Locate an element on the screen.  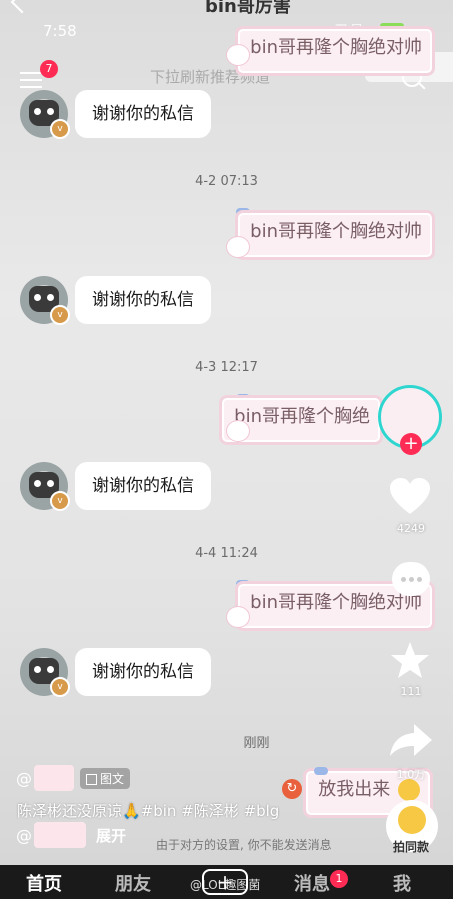
expand-link: 展开 is located at coordinates (111, 835).